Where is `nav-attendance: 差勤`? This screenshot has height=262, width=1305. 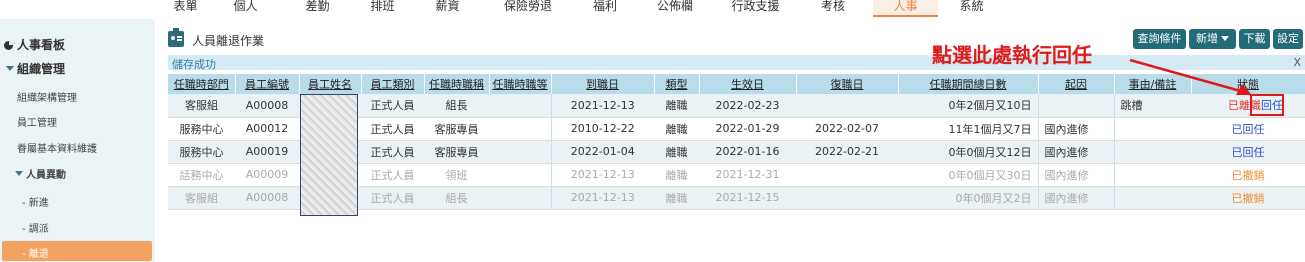
nav-attendance: 差勤 is located at coordinates (317, 8).